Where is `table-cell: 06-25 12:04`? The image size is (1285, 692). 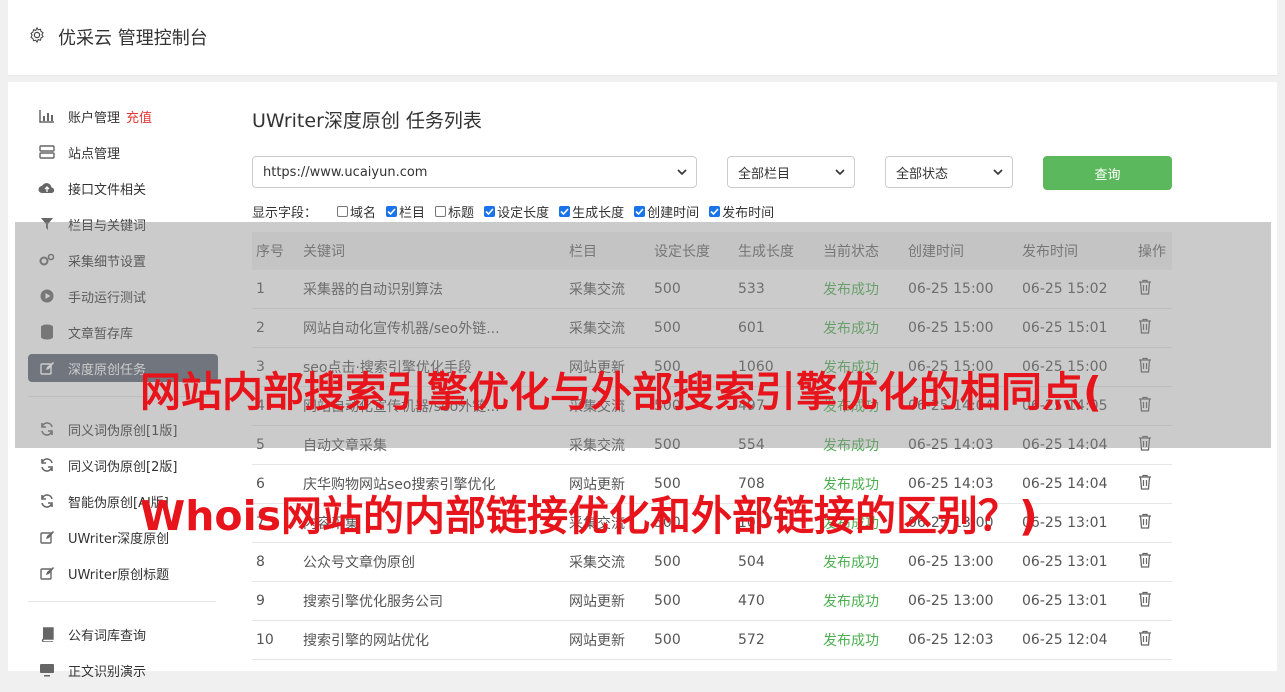
table-cell: 06-25 12:04 is located at coordinates (1065, 640).